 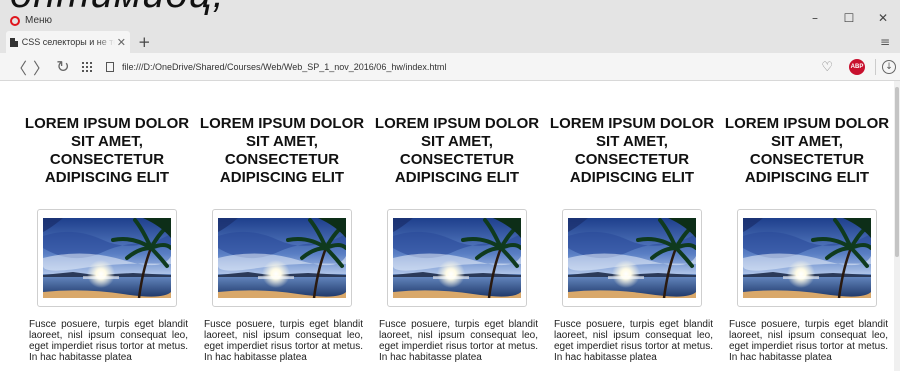 I want to click on tab-label: CSS селекторы и не тольк, so click(x=68, y=42).